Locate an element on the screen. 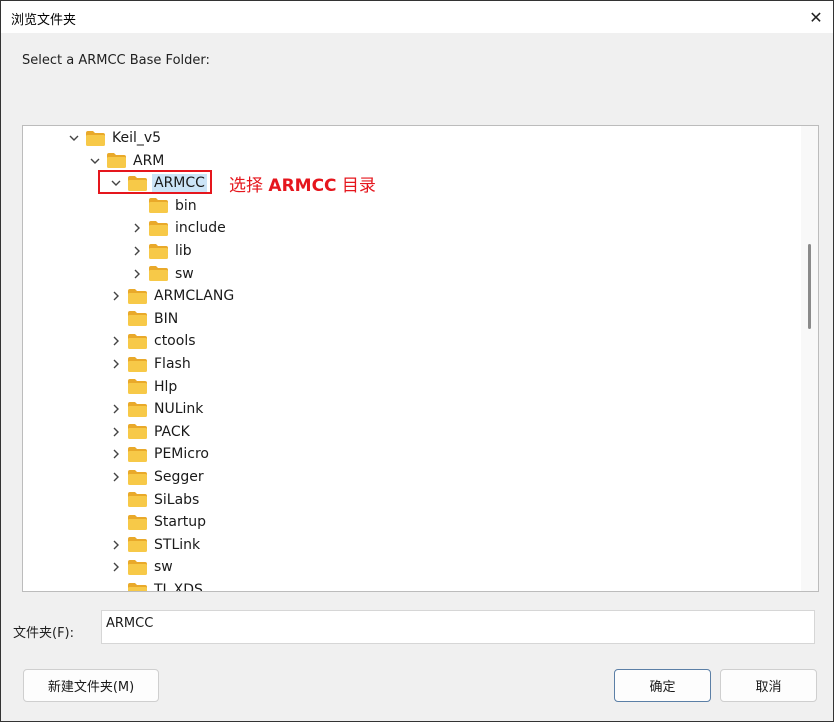  tree-item: Startup is located at coordinates (158, 522).